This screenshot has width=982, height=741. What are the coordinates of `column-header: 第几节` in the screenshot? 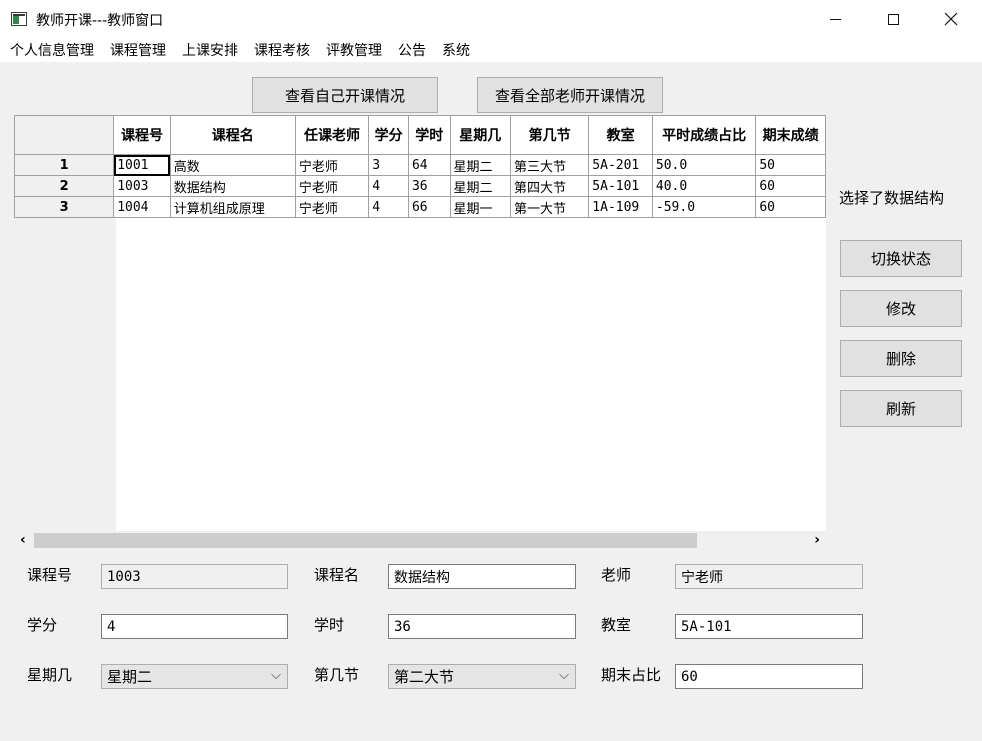 It's located at (549, 135).